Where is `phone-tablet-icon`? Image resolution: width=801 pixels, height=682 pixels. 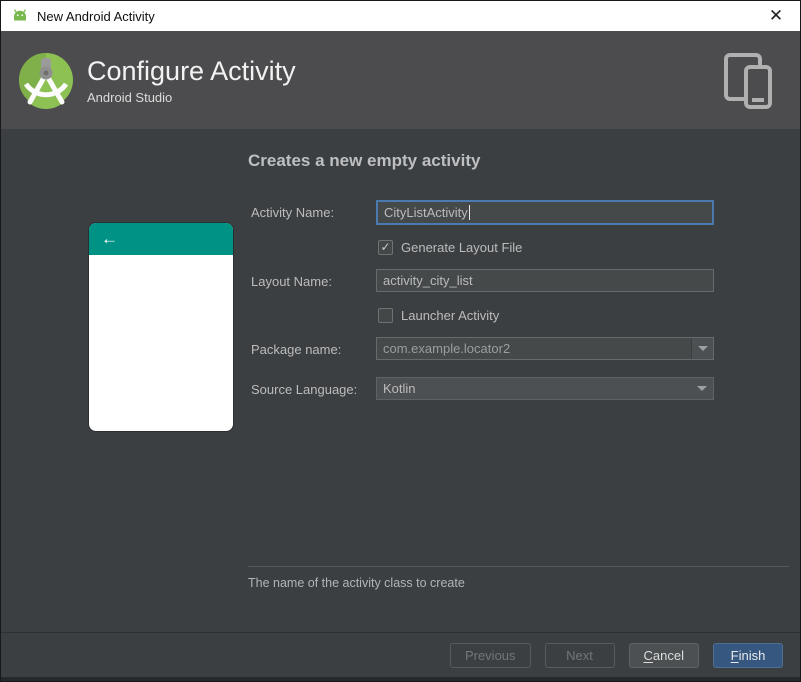
phone-tablet-icon is located at coordinates (748, 81).